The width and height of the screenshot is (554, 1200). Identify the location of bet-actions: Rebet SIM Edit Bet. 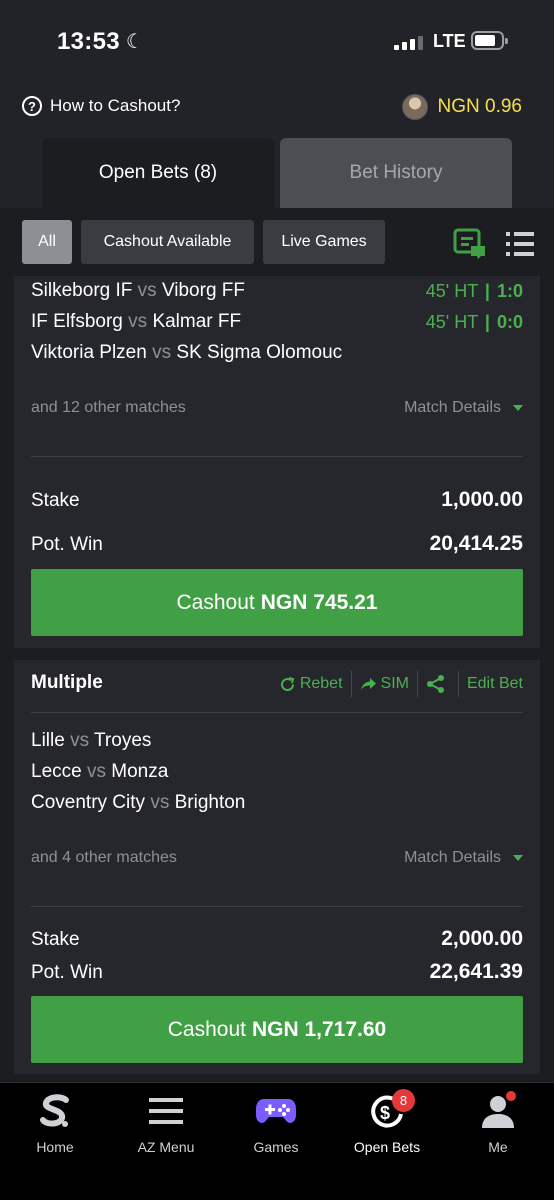
(397, 684).